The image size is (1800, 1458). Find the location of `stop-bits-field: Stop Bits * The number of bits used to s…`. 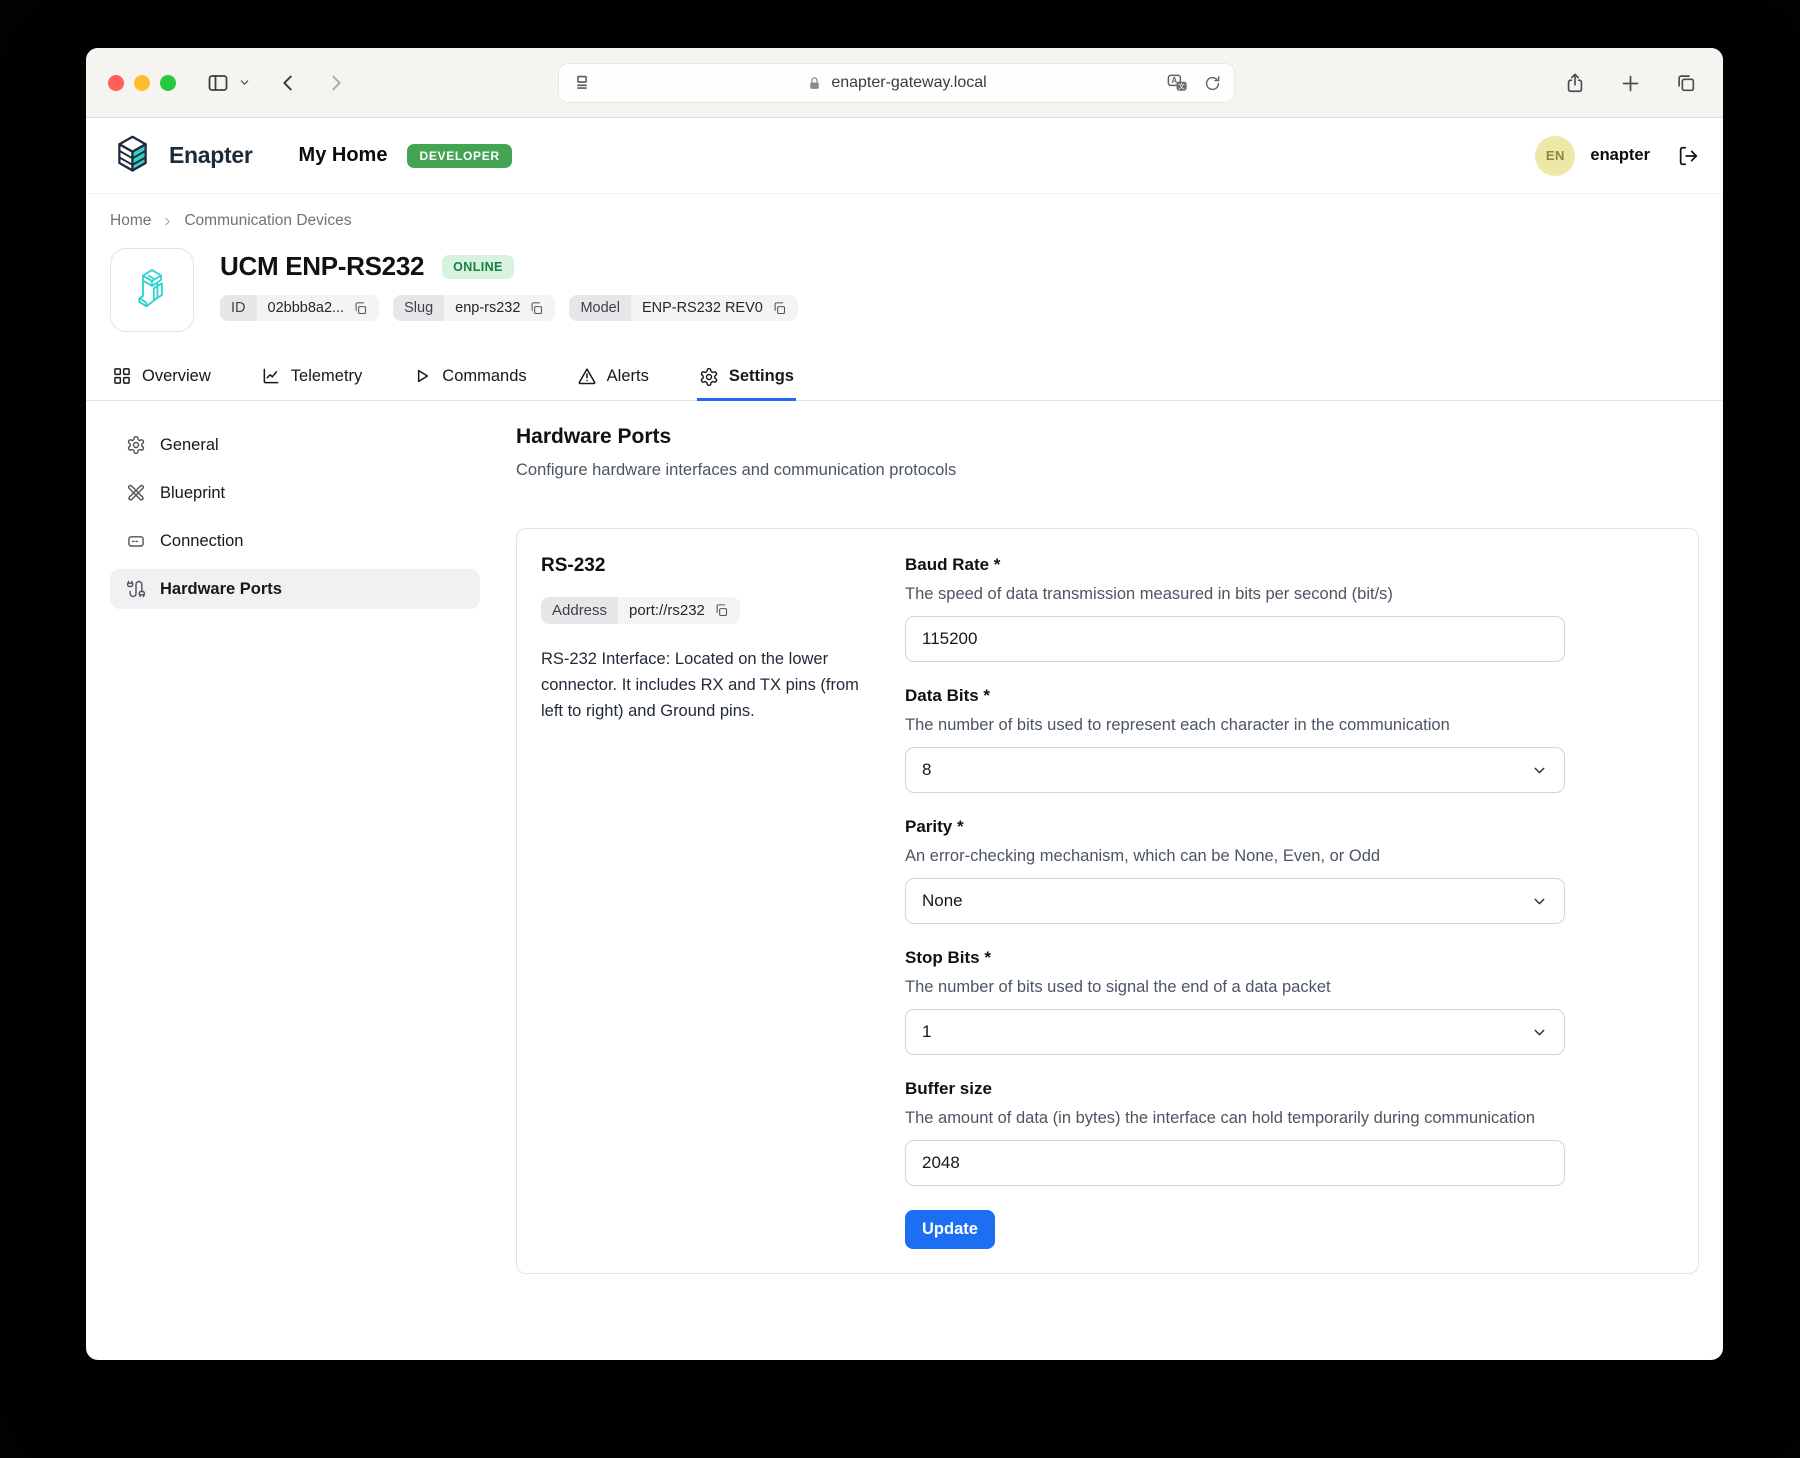

stop-bits-field: Stop Bits * The number of bits used to s… is located at coordinates (1235, 1001).